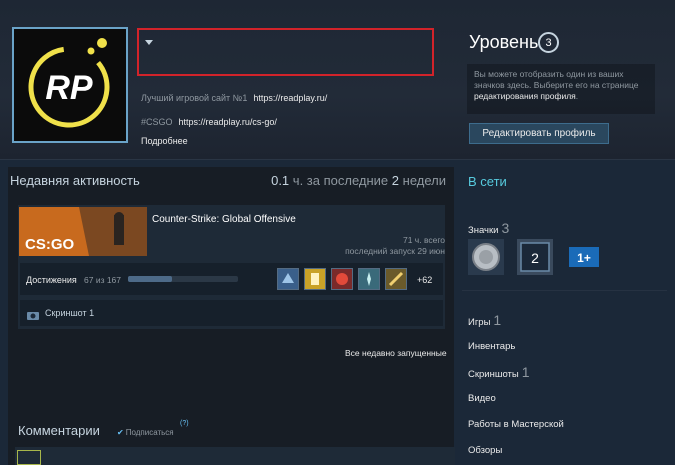  What do you see at coordinates (423, 240) in the screenshot?
I see `game-total-hours: 71 ч. всего` at bounding box center [423, 240].